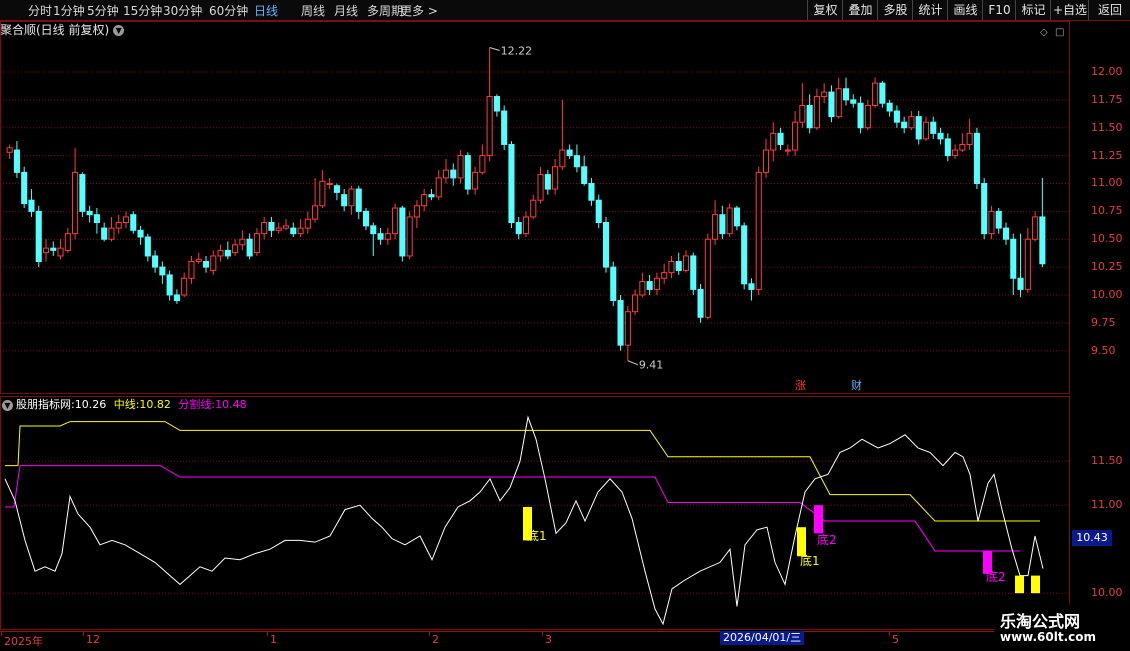 This screenshot has width=1130, height=651. What do you see at coordinates (827, 539) in the screenshot?
I see `signal-label: 底2` at bounding box center [827, 539].